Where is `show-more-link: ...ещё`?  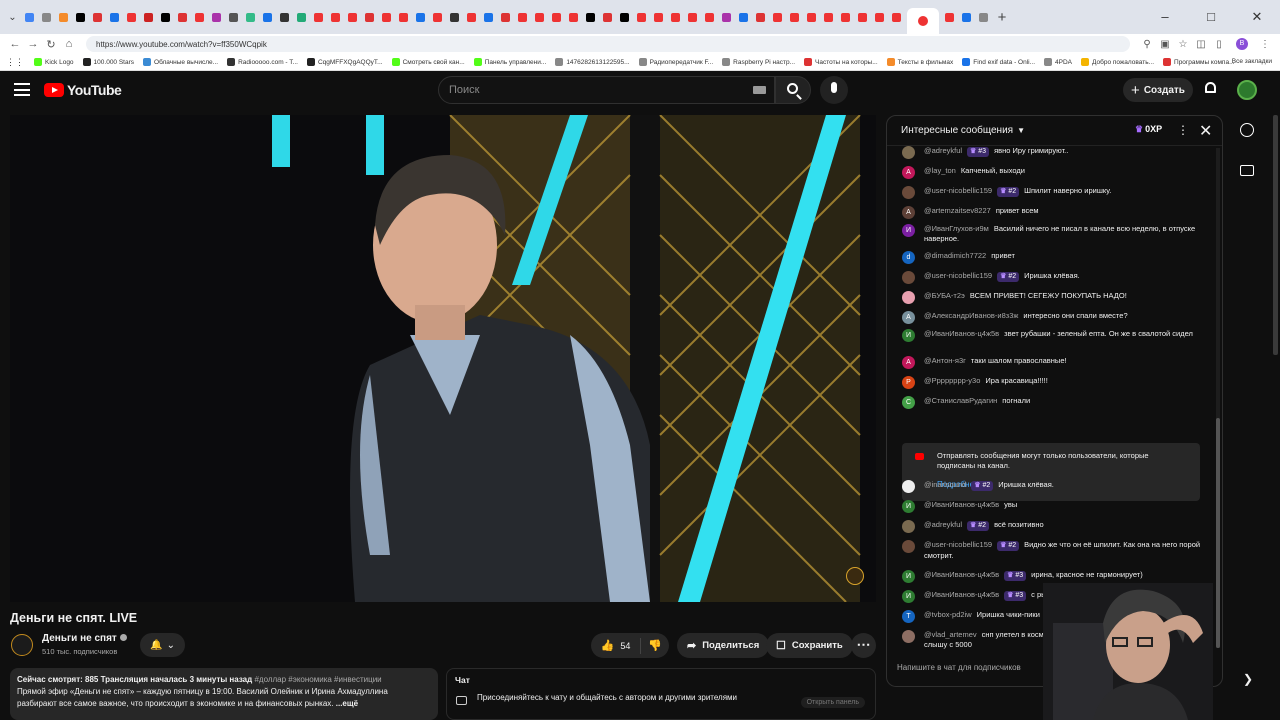 show-more-link: ...ещё is located at coordinates (347, 703).